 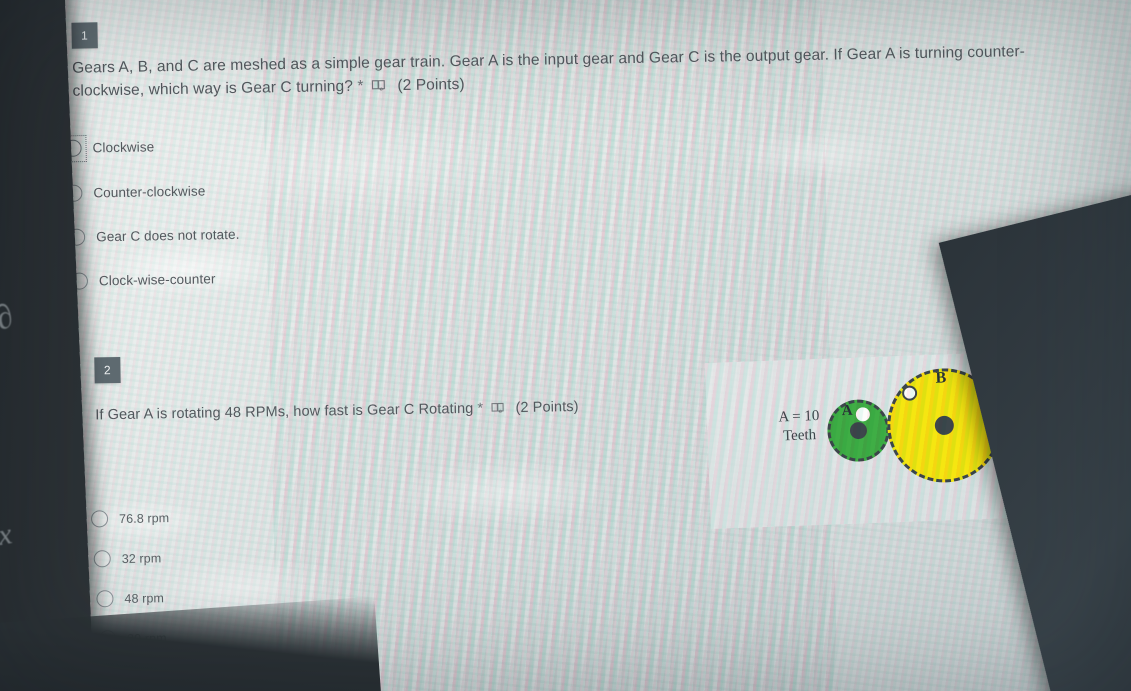 What do you see at coordinates (157, 280) in the screenshot?
I see `q1-option-label-3: Clock-wise-counter` at bounding box center [157, 280].